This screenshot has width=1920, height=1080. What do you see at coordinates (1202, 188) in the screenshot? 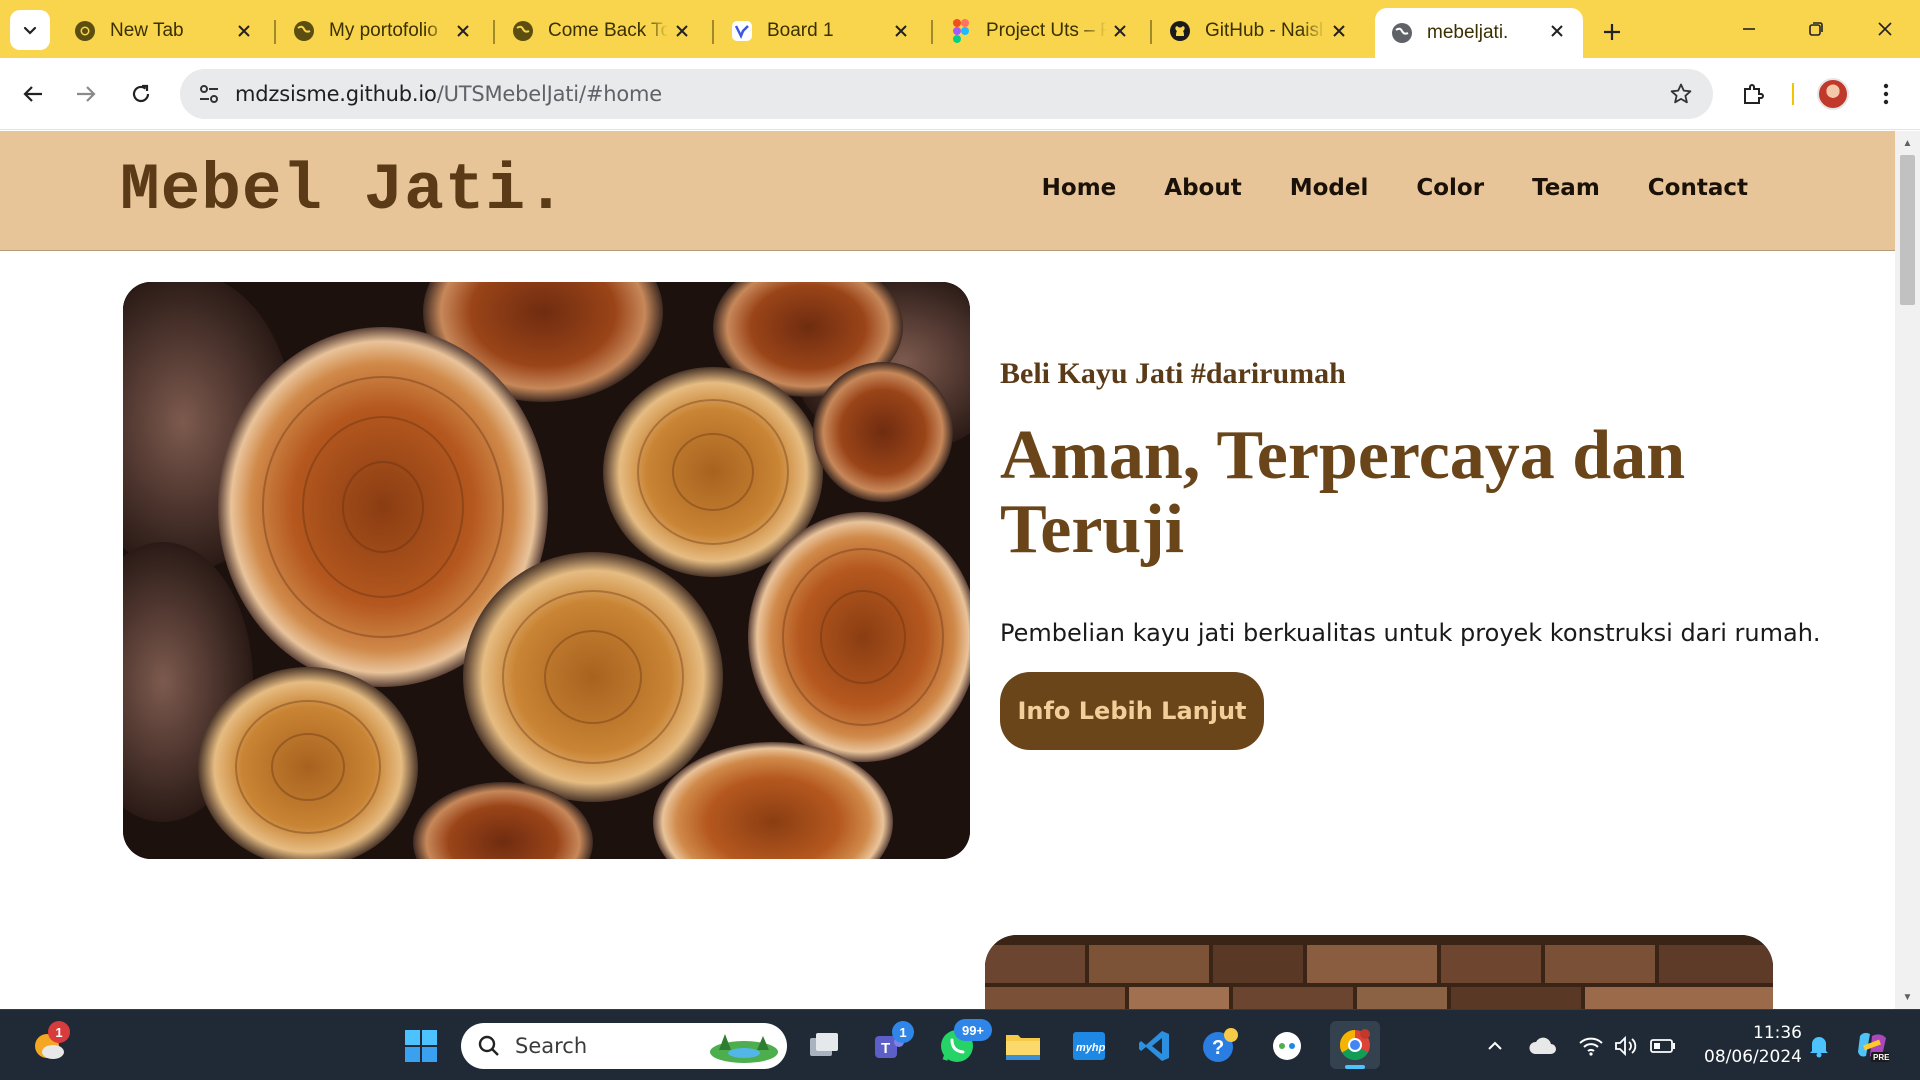
I see `nav-about: About` at bounding box center [1202, 188].